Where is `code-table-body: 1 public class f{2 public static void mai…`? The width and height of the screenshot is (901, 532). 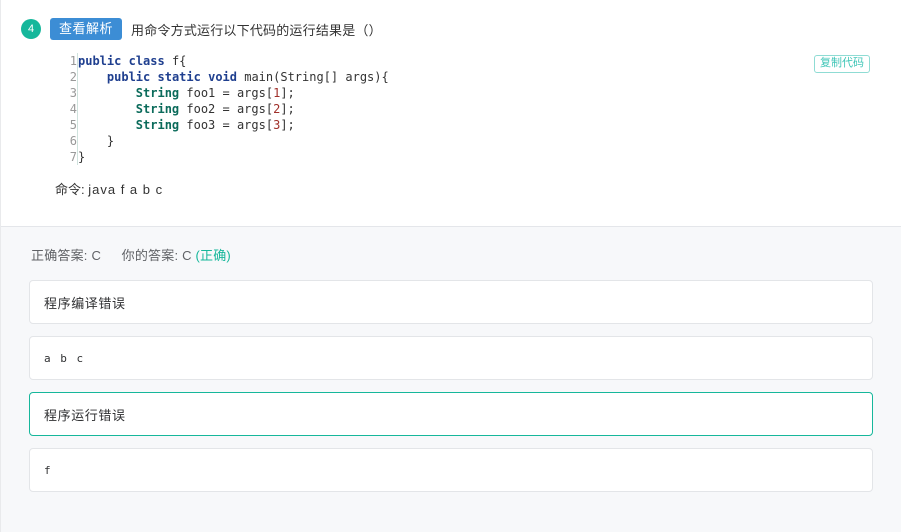
code-table-body: 1 public class f{2 public static void mai… is located at coordinates (222, 109).